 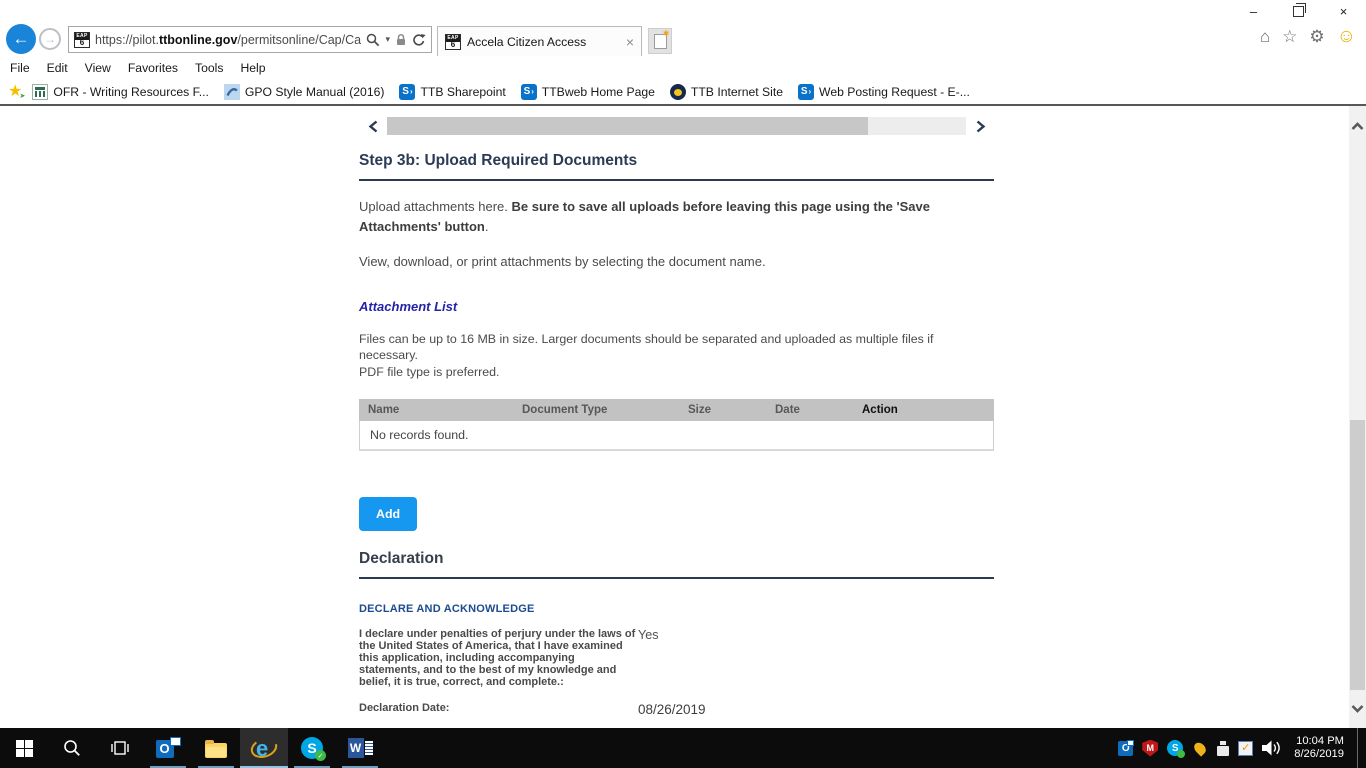 What do you see at coordinates (880, 409) in the screenshot?
I see `col-header-action: Action` at bounding box center [880, 409].